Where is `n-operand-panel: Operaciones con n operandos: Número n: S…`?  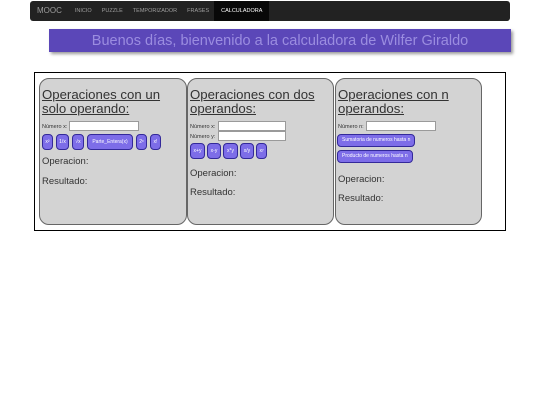 n-operand-panel: Operaciones con n operandos: Número n: S… is located at coordinates (408, 151).